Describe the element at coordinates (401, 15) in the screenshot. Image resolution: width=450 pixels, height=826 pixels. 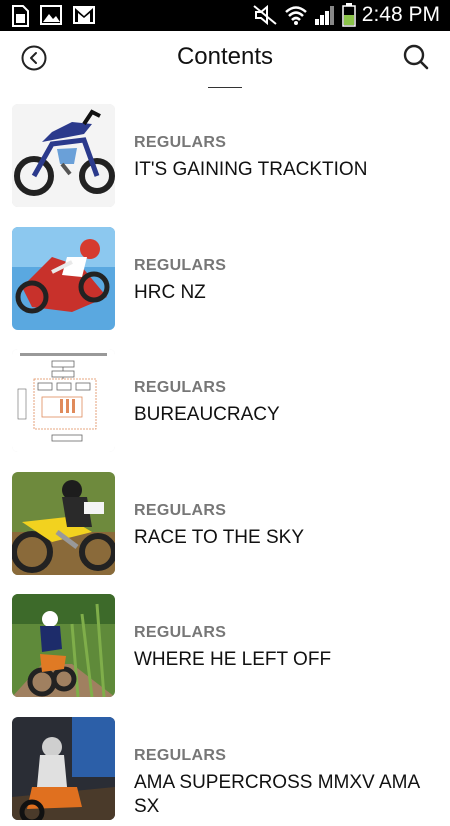
I see `status-time: 2:48 PM` at that location.